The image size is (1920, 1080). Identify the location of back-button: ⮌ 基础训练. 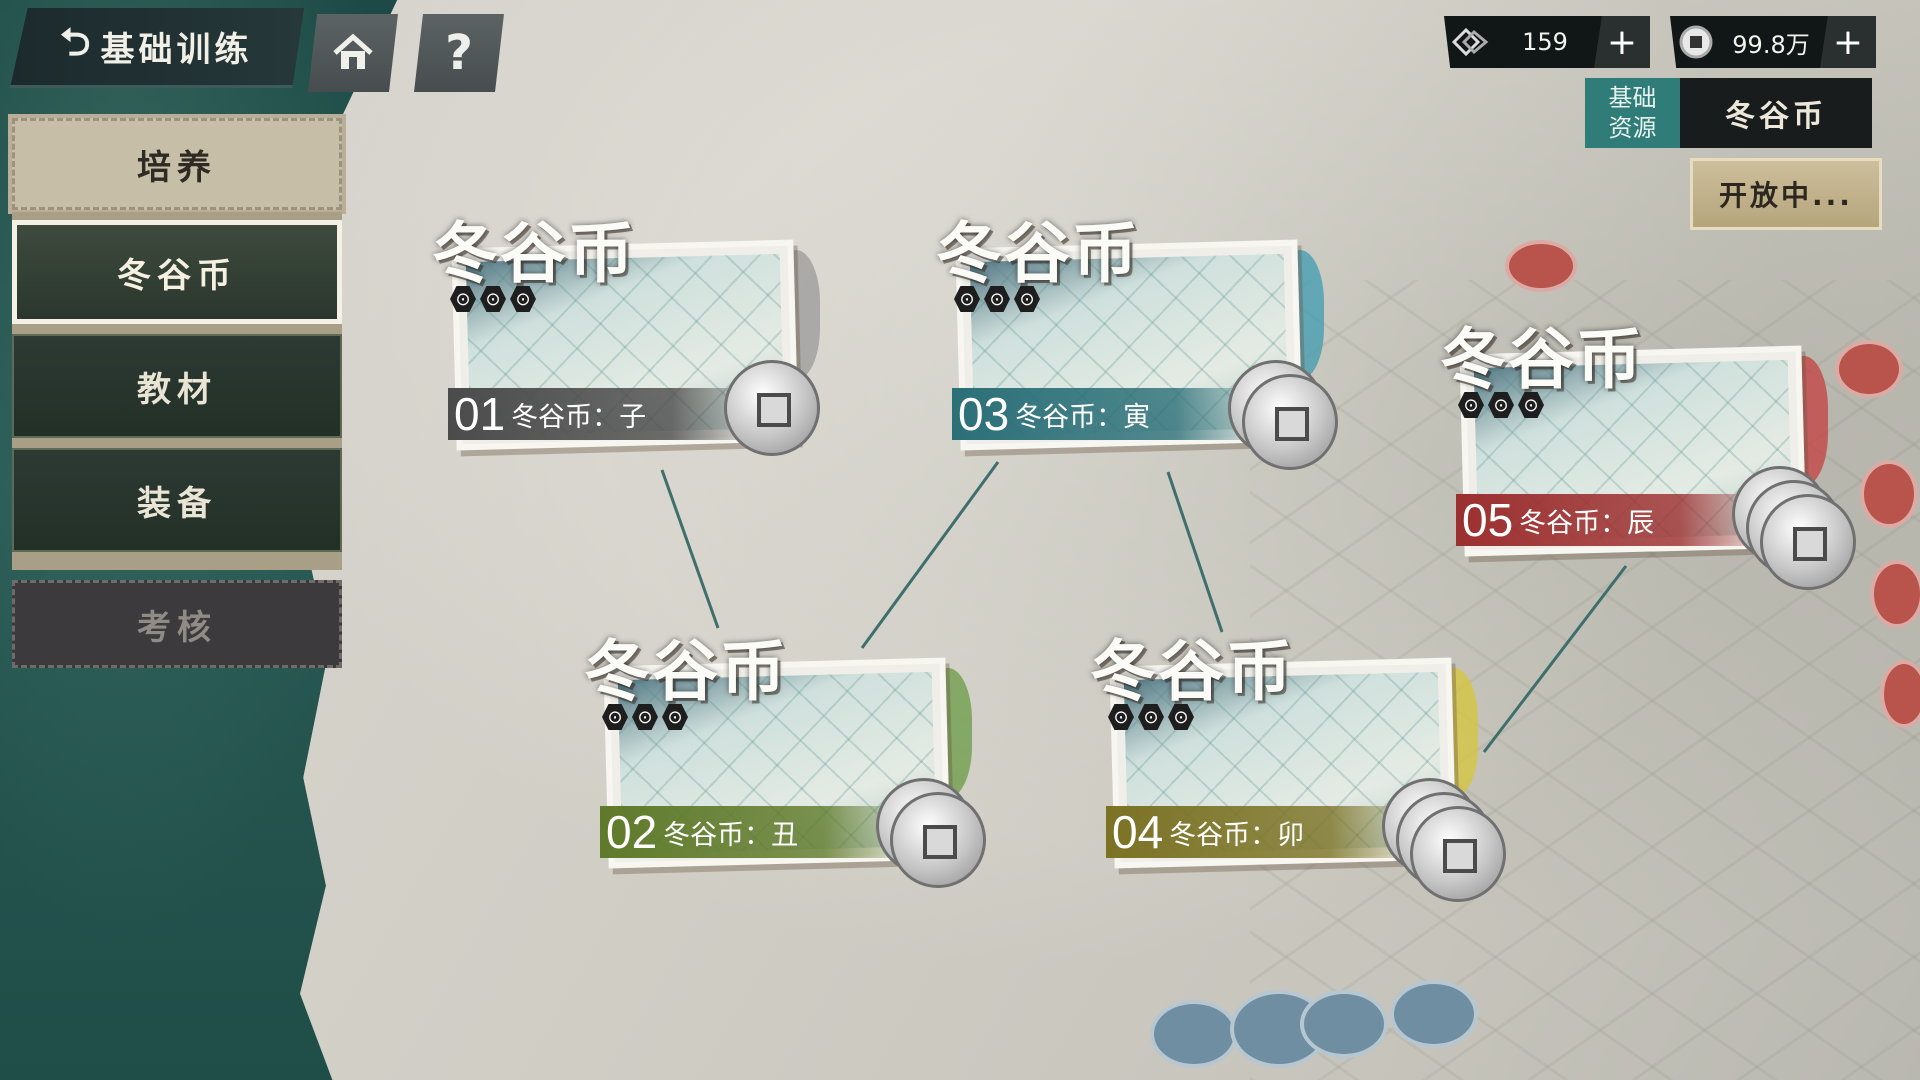
(157, 48).